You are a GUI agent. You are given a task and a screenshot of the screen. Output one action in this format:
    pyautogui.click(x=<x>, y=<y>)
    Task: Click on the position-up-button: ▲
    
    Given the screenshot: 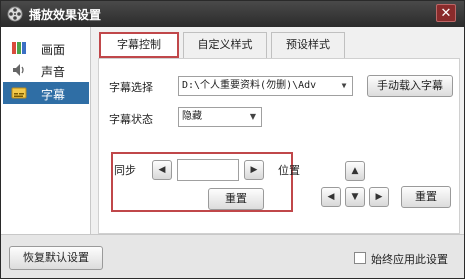 What is the action you would take?
    pyautogui.click(x=355, y=171)
    